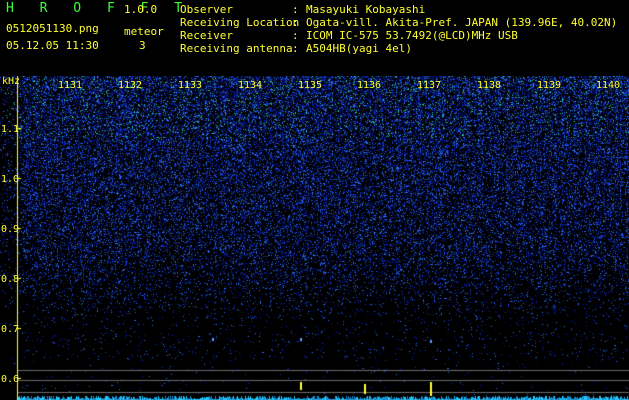  Describe the element at coordinates (52, 28) in the screenshot. I see `file-name: 0512051130.png` at that location.